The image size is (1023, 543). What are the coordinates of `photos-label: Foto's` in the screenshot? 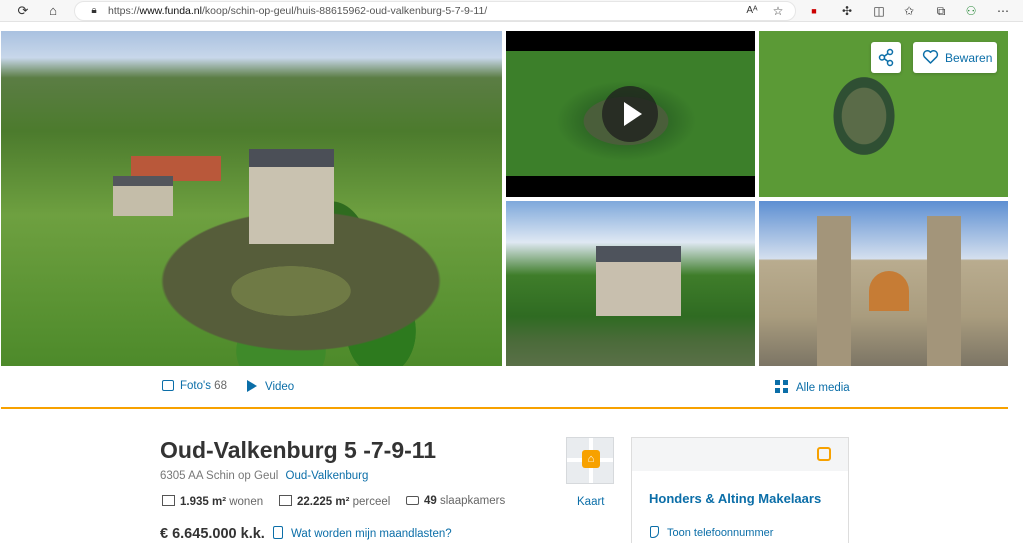 It's located at (195, 386).